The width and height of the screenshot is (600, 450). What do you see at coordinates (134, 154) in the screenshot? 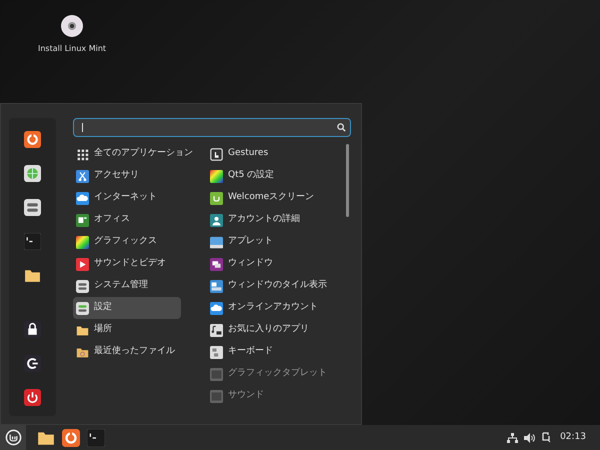
I see `category-item: 全てのアプリケーション` at bounding box center [134, 154].